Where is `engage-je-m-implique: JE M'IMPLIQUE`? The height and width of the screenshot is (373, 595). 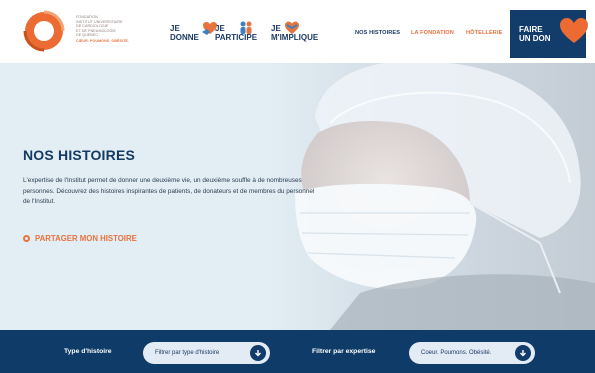
engage-je-m-implique: JE M'IMPLIQUE is located at coordinates (294, 31).